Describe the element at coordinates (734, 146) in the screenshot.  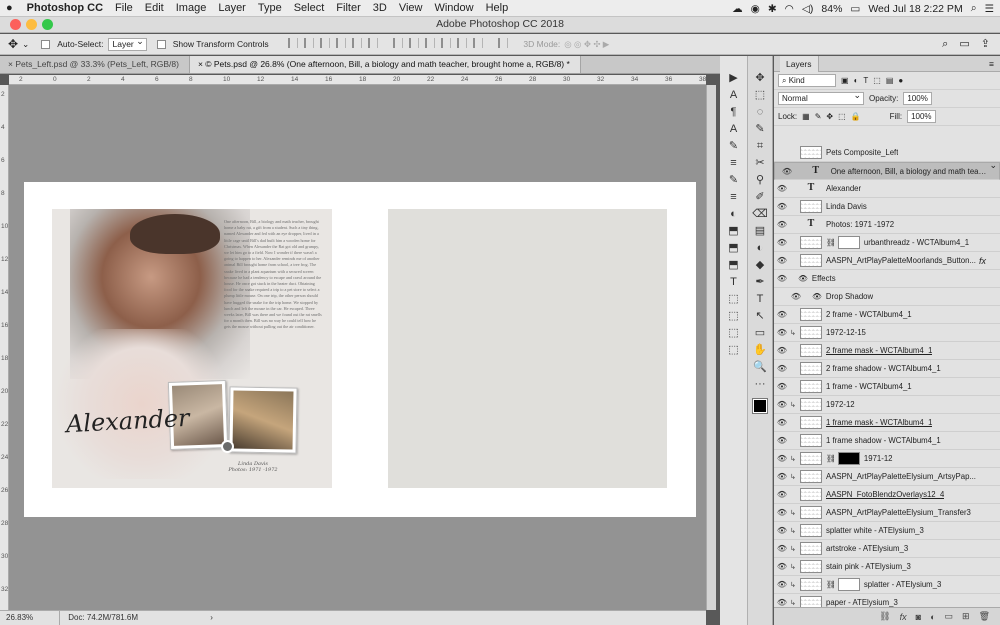
I see `panel-tool-4-icon: ✎` at that location.